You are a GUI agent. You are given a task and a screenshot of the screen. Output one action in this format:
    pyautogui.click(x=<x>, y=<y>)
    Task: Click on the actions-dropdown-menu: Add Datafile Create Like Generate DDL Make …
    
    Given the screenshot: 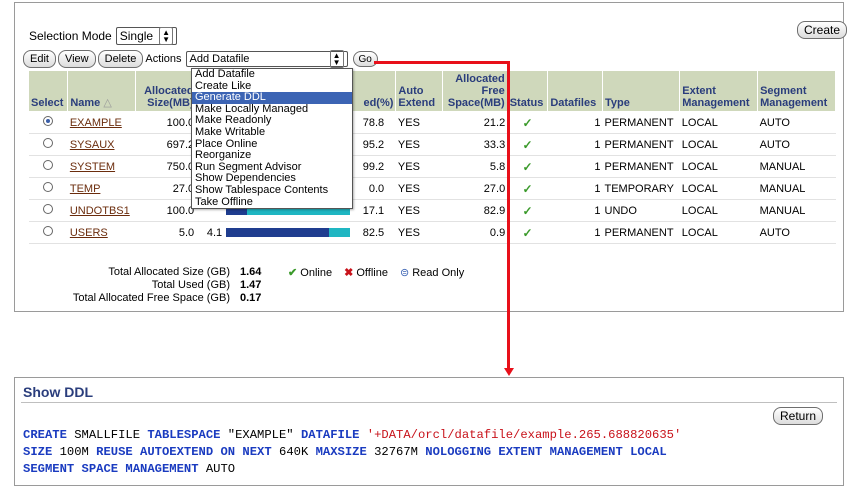 What is the action you would take?
    pyautogui.click(x=272, y=139)
    